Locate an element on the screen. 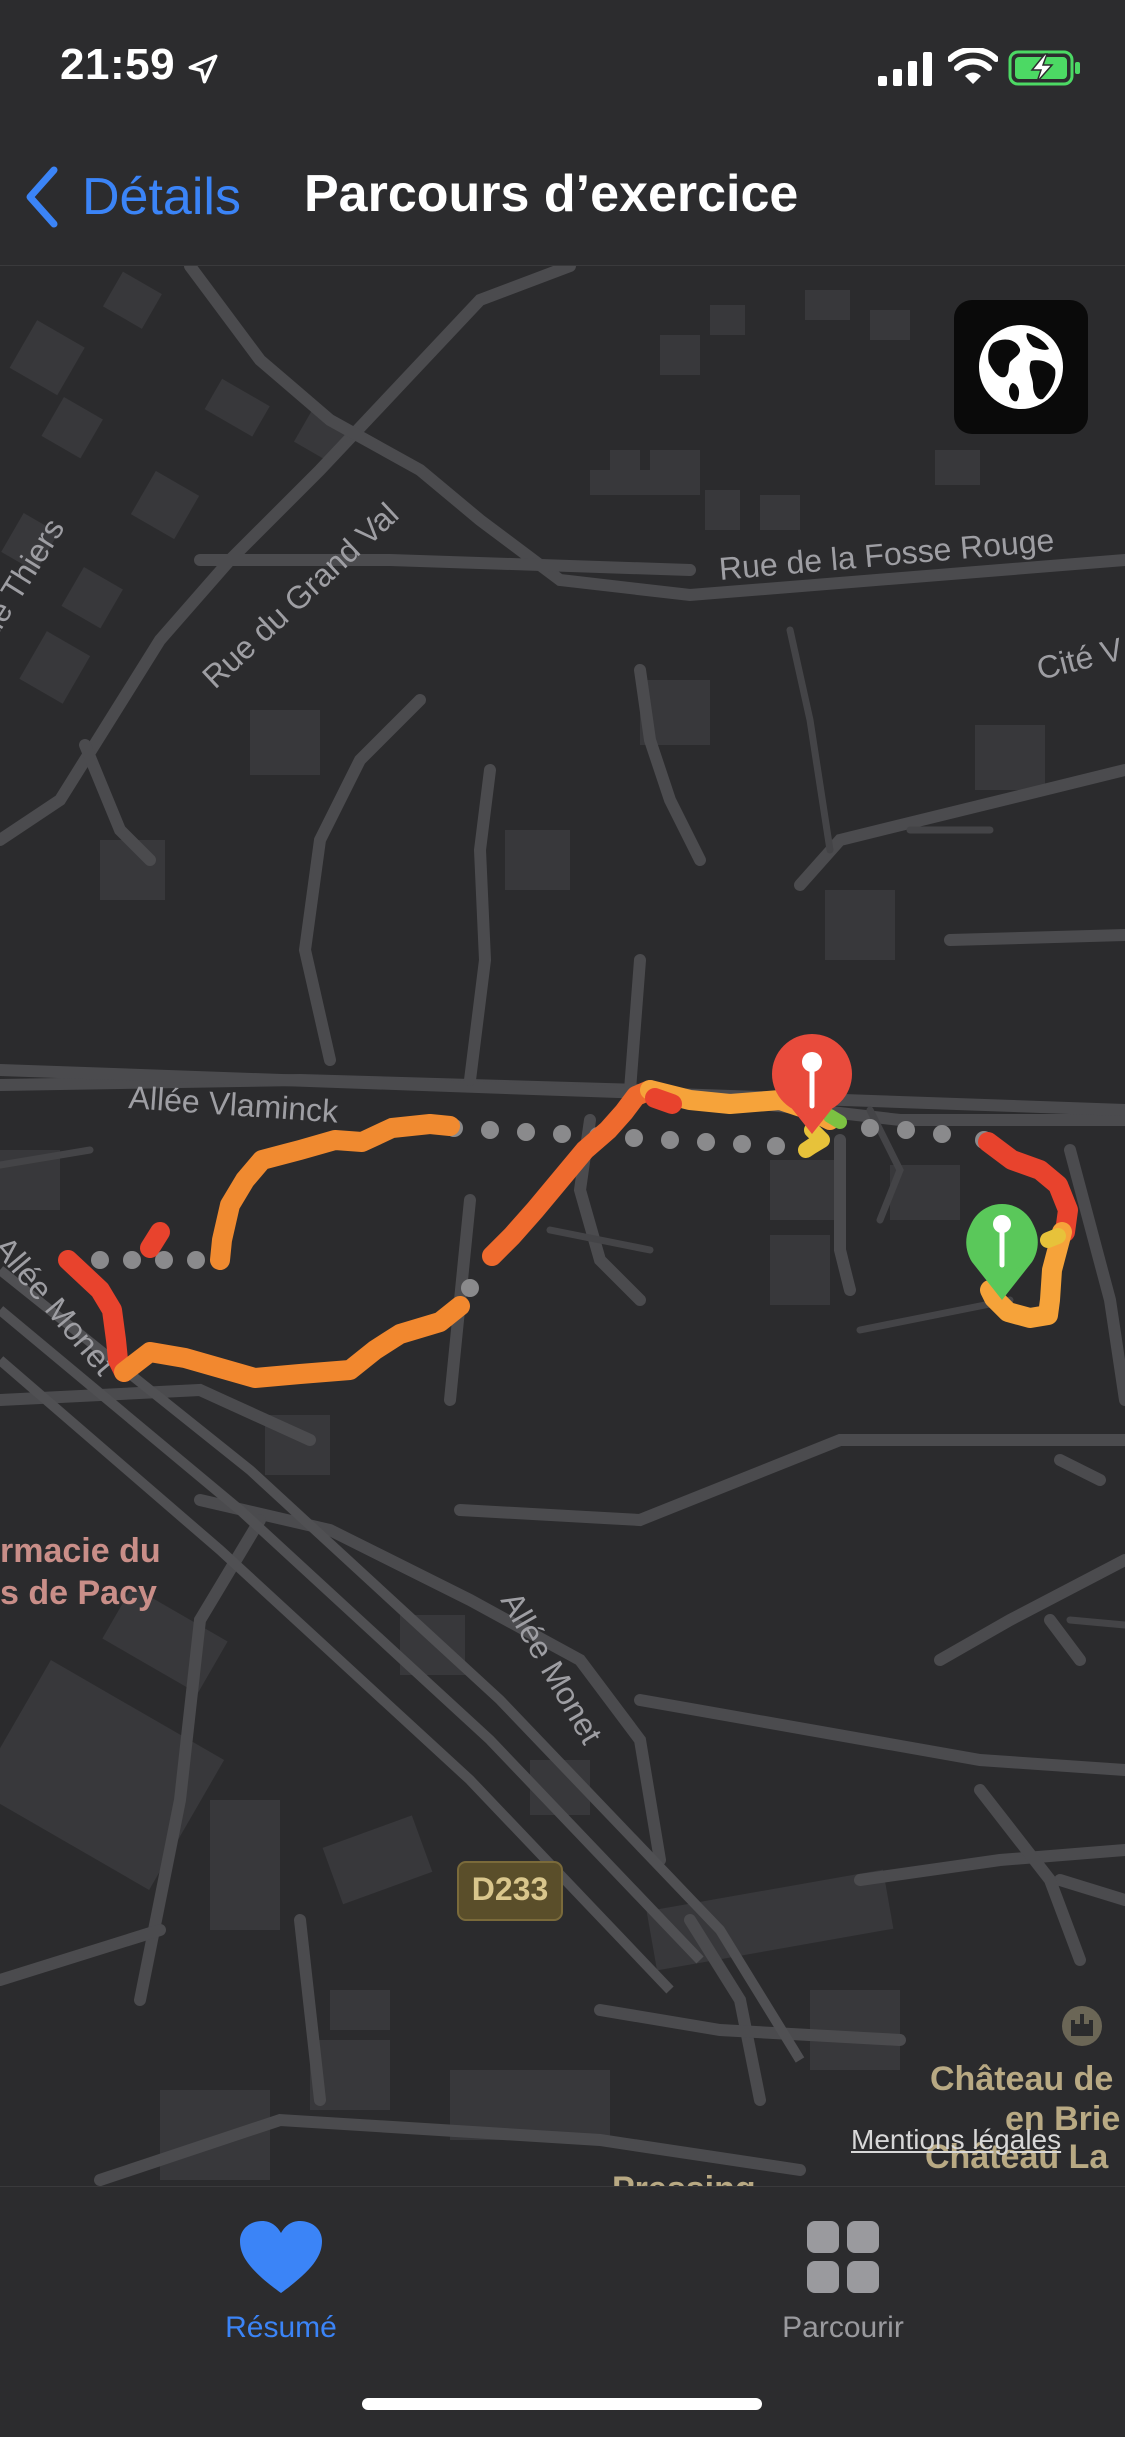 This screenshot has height=2437, width=1125. status-bar: 21:59 is located at coordinates (562, 70).